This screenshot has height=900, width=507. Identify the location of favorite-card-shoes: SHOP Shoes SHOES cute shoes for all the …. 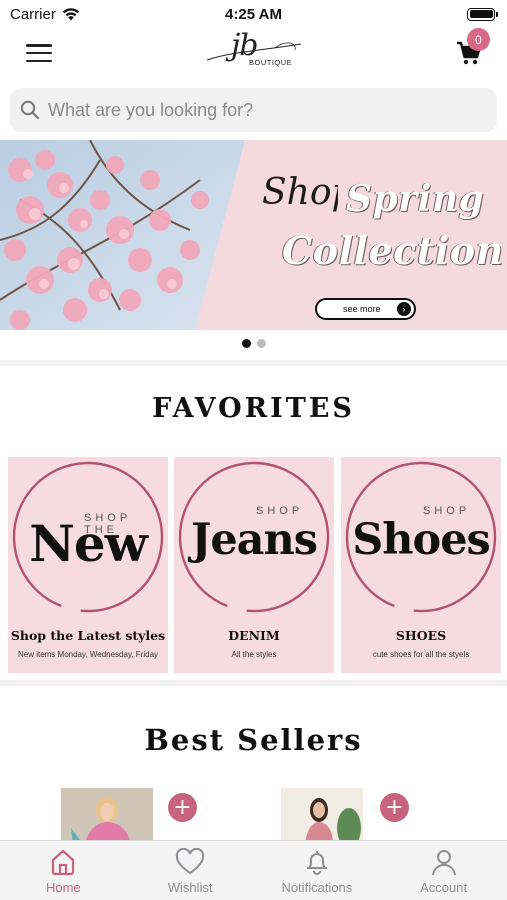
(421, 565).